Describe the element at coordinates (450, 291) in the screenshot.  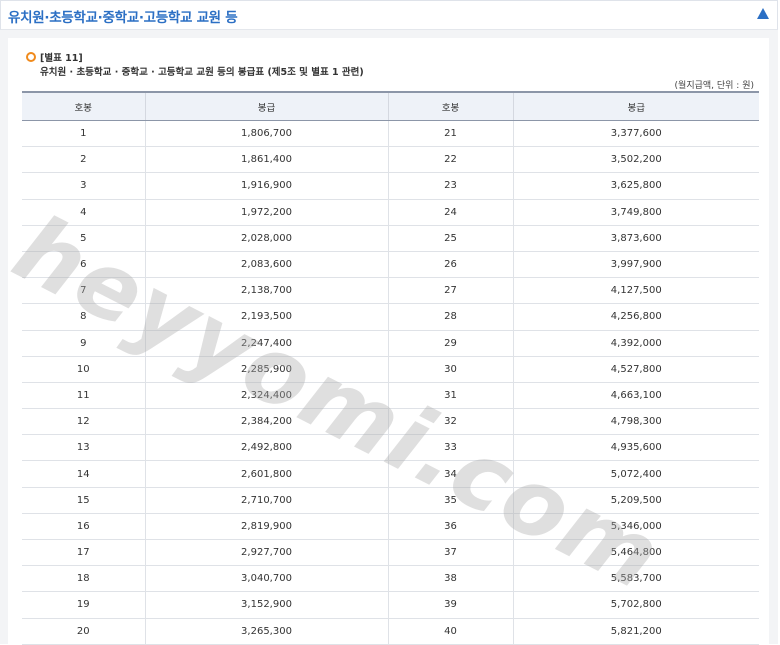
I see `step-cell: 27` at that location.